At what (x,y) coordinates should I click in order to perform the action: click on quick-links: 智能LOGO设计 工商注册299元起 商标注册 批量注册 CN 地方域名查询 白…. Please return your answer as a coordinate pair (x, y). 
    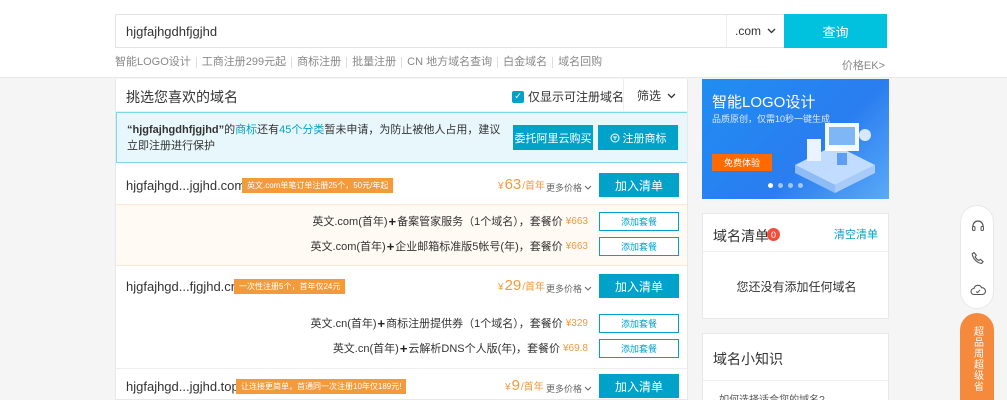
    Looking at the image, I should click on (361, 62).